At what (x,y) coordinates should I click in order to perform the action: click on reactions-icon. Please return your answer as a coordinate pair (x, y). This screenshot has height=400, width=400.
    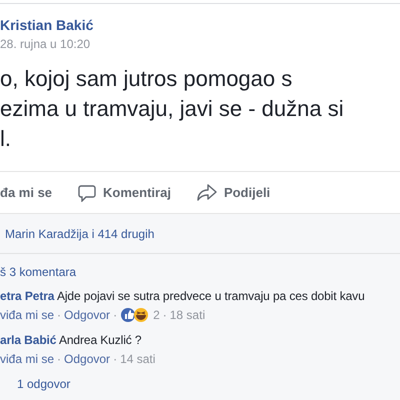
    Looking at the image, I should click on (135, 315).